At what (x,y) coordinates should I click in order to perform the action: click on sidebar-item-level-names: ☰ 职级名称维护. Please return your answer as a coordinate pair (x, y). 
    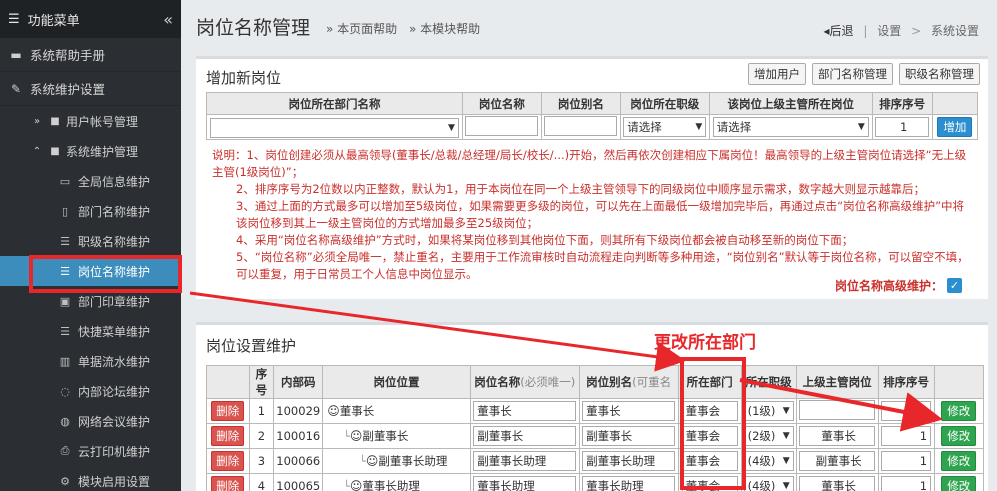
    Looking at the image, I should click on (90, 241).